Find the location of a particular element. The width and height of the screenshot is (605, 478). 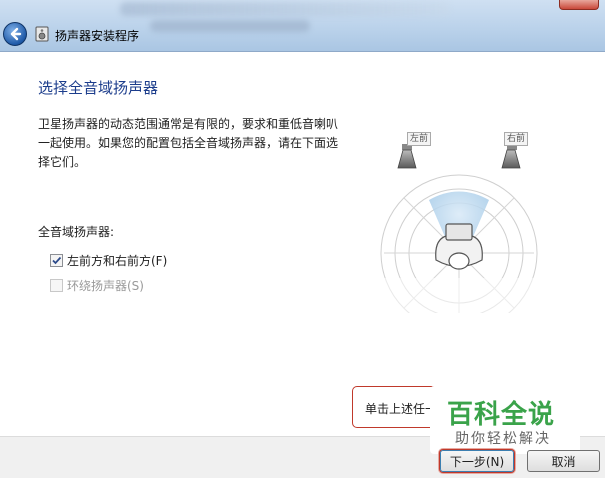

back-button is located at coordinates (15, 34).